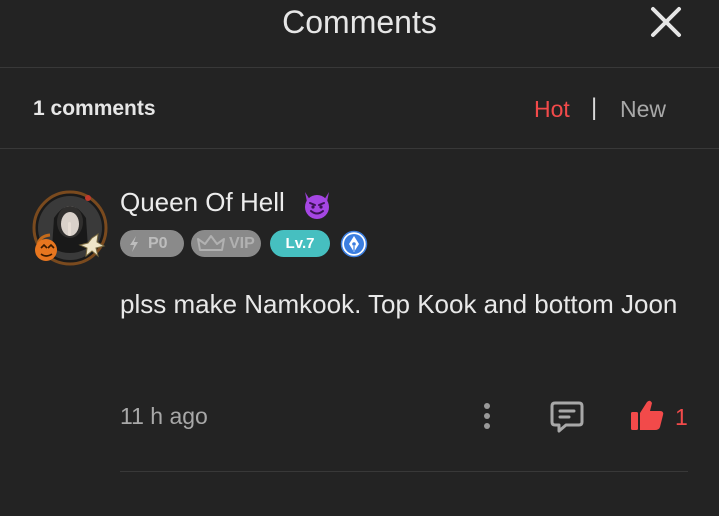  Describe the element at coordinates (226, 243) in the screenshot. I see `vip-badge: VIP` at that location.